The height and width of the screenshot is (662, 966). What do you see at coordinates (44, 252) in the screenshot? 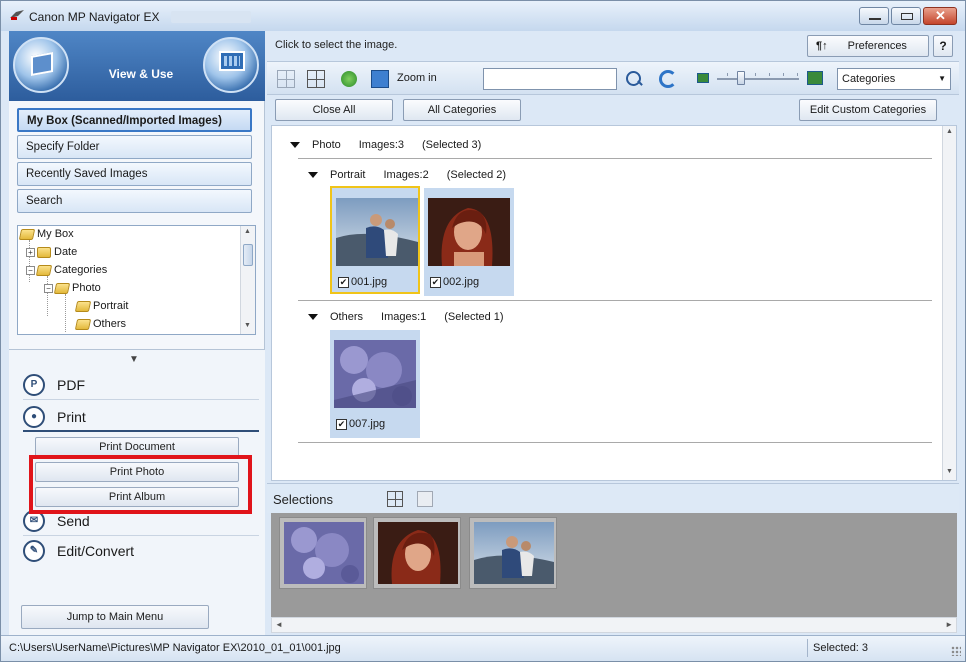
I see `folder-icon` at bounding box center [44, 252].